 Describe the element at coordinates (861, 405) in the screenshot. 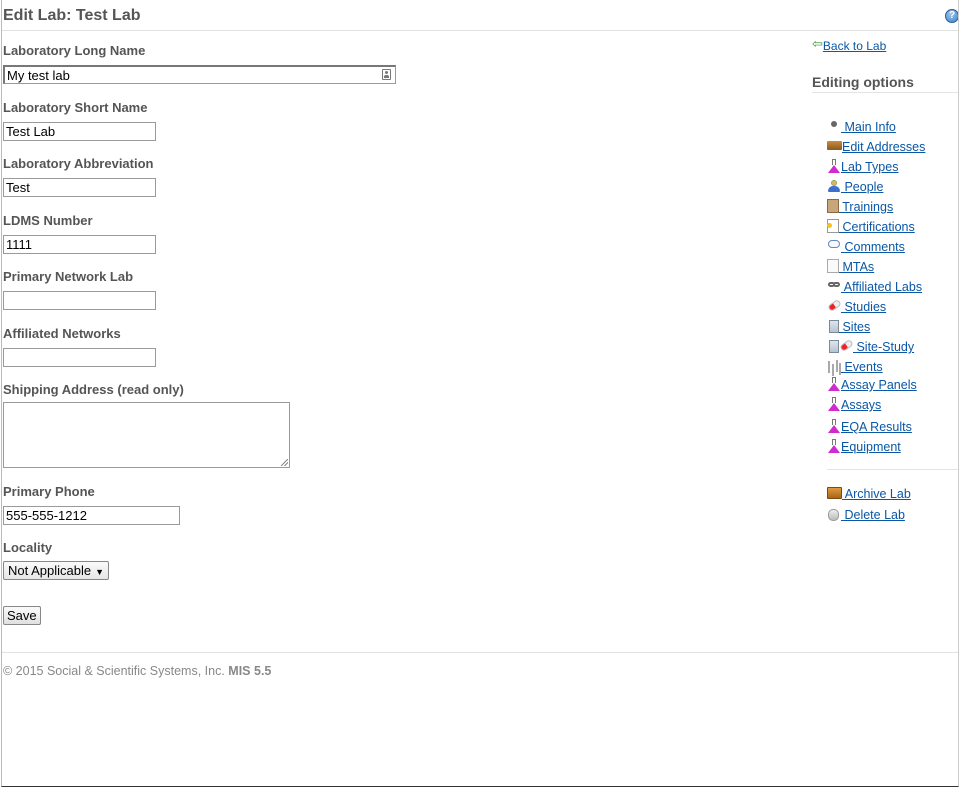

I see `sidebar-item-label: Assays` at that location.